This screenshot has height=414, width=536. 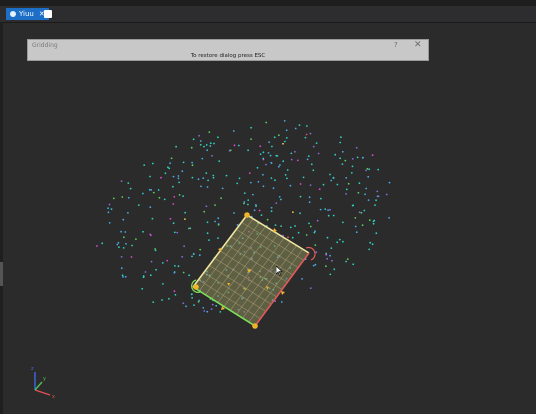 I want to click on grid-plane, so click(x=253, y=270).